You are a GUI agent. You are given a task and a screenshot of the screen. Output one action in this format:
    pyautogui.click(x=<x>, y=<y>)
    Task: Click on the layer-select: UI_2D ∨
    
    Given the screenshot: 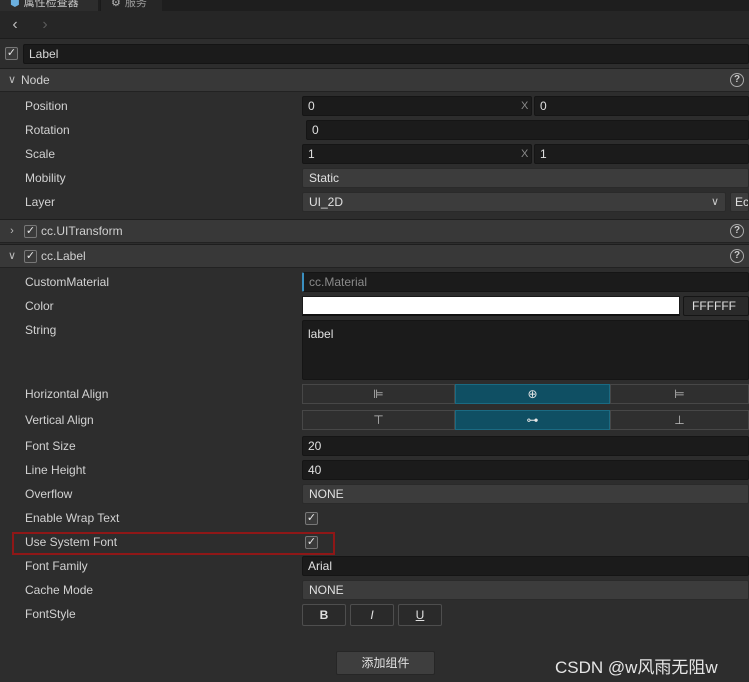 What is the action you would take?
    pyautogui.click(x=514, y=202)
    